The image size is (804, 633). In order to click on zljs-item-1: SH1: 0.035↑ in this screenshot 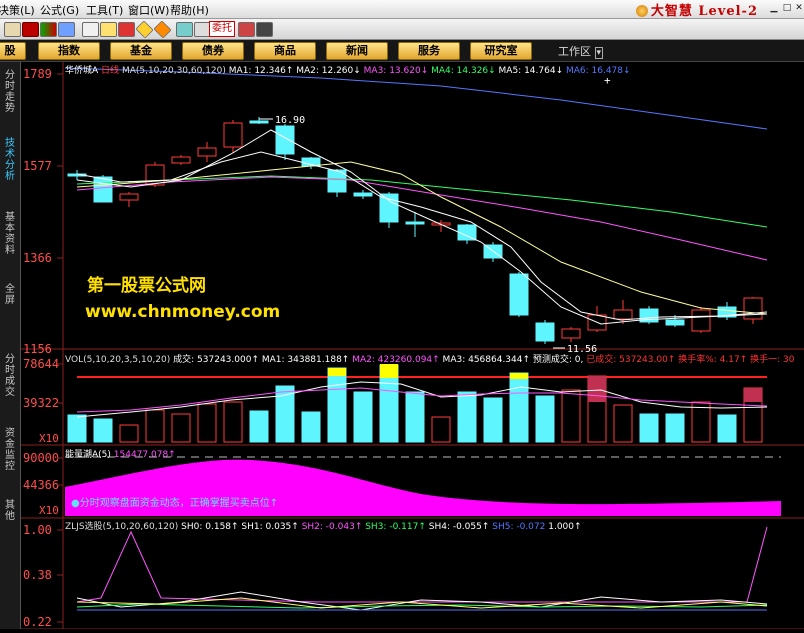, I will do `click(268, 527)`.